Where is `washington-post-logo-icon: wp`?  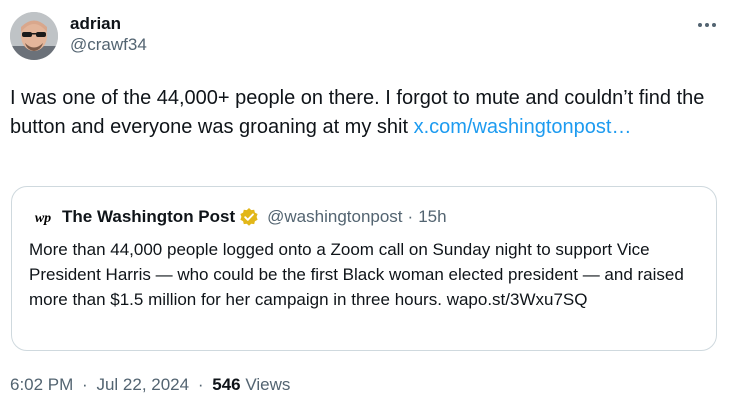 washington-post-logo-icon: wp is located at coordinates (43, 217).